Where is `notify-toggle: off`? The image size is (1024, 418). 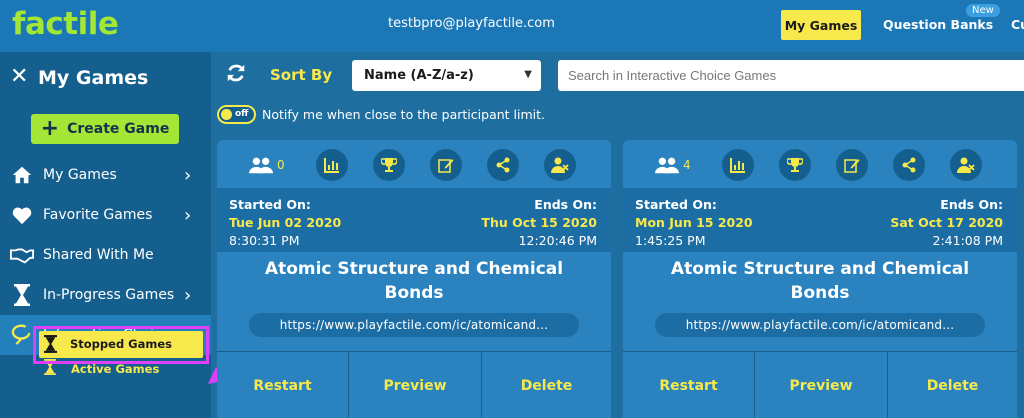 notify-toggle: off is located at coordinates (236, 114).